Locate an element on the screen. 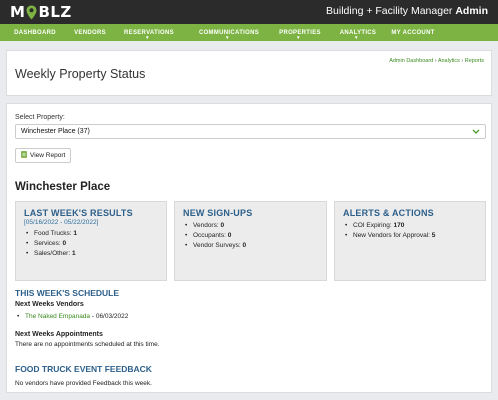 The width and height of the screenshot is (498, 400). nav-label: PROPERTIES is located at coordinates (300, 32).